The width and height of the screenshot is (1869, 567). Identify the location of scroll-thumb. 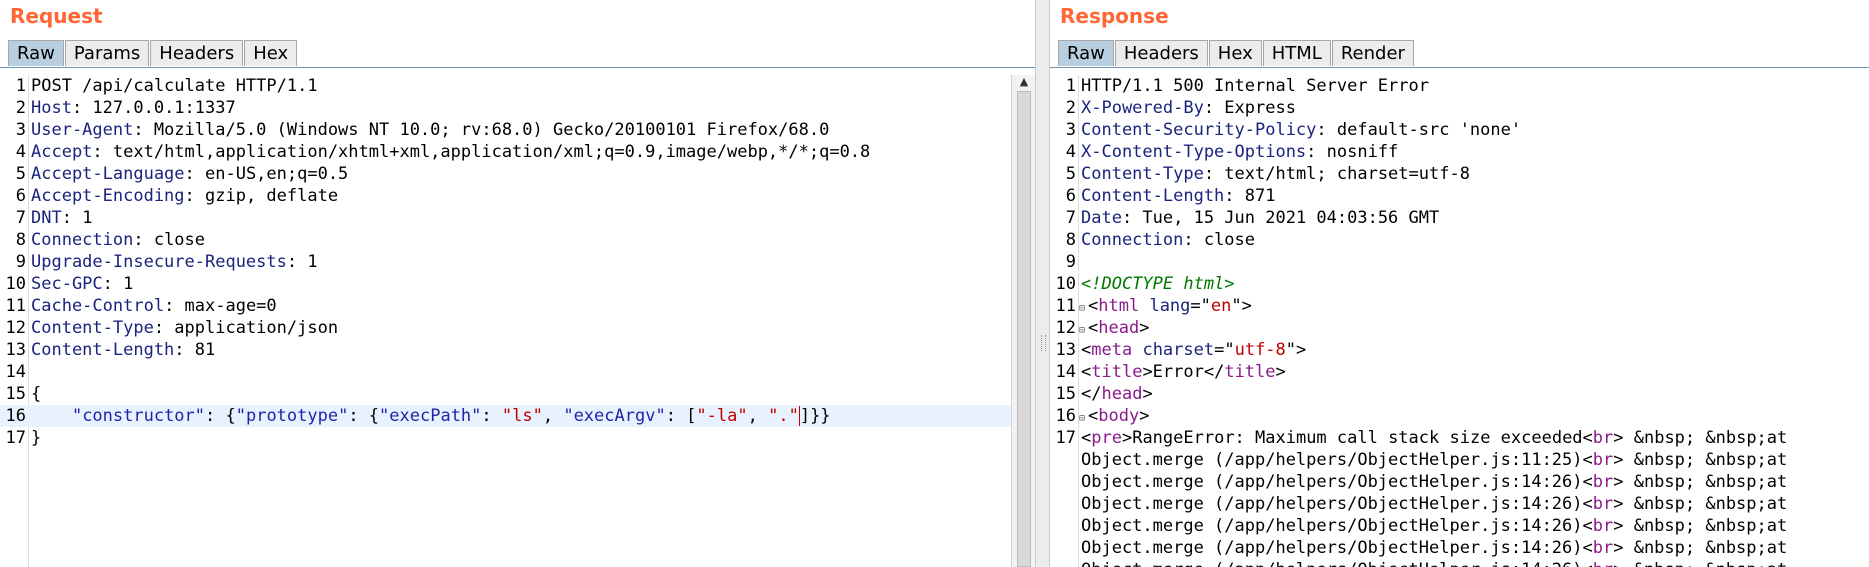
(1024, 329).